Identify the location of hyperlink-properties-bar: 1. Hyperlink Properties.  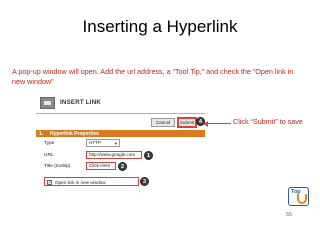
(120, 133).